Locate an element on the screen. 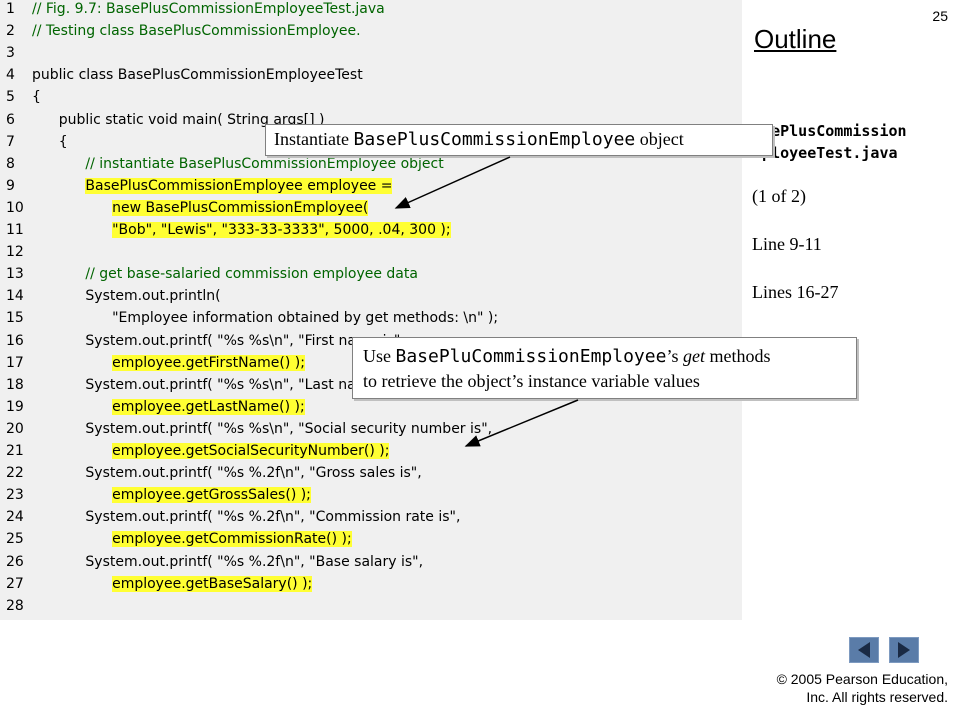 This screenshot has height=720, width=960. code-text: new BasePlusCommissionEmployee( is located at coordinates (240, 207).